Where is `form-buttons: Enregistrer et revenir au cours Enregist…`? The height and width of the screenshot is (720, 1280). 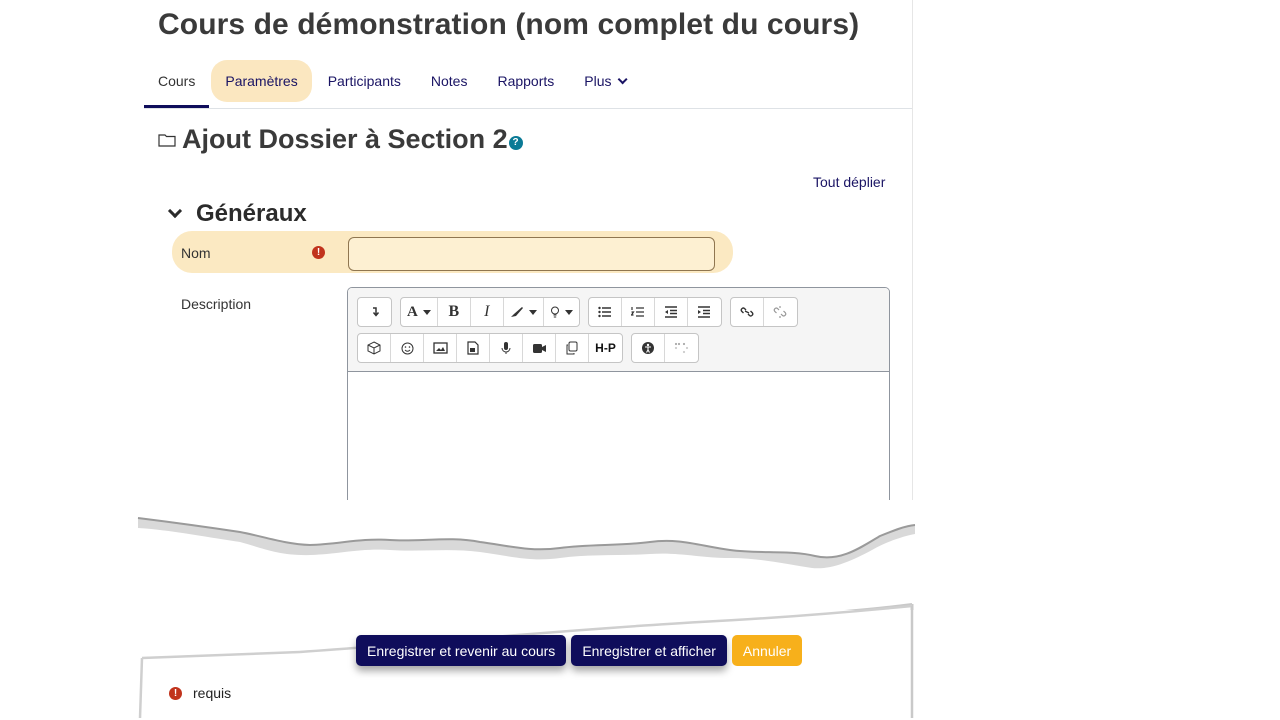 form-buttons: Enregistrer et revenir au cours Enregist… is located at coordinates (581, 650).